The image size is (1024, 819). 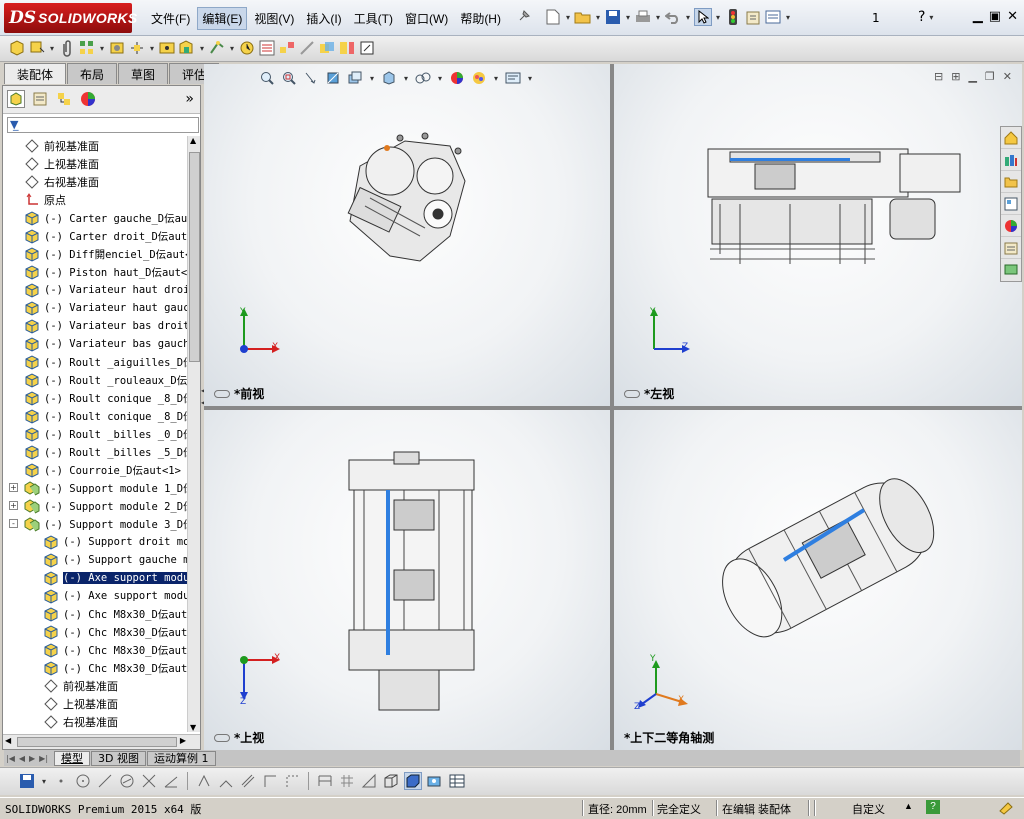 I want to click on tree-item: (-) Roult conique _8_D伝, so click(x=105, y=398).